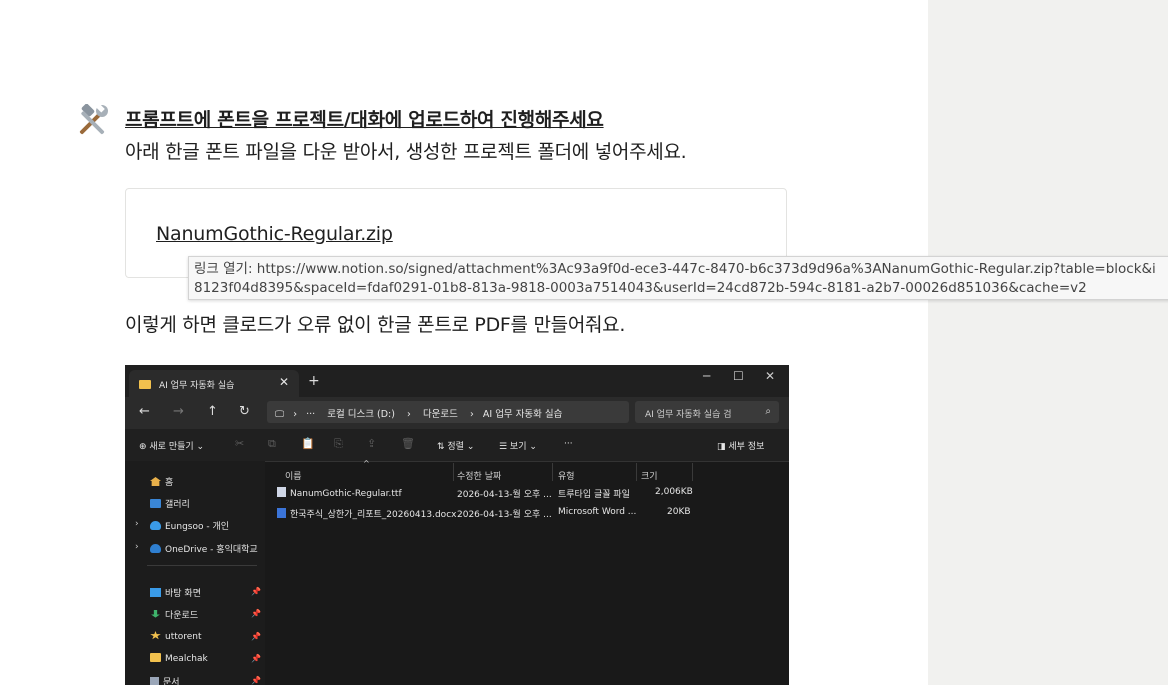  Describe the element at coordinates (371, 443) in the screenshot. I see `share-icon: ⇪` at that location.